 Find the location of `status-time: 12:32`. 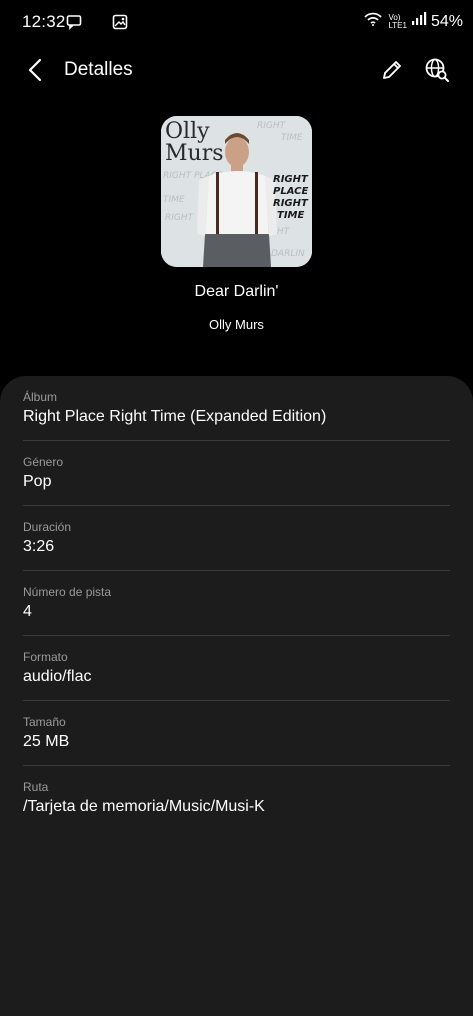

status-time: 12:32 is located at coordinates (44, 21).